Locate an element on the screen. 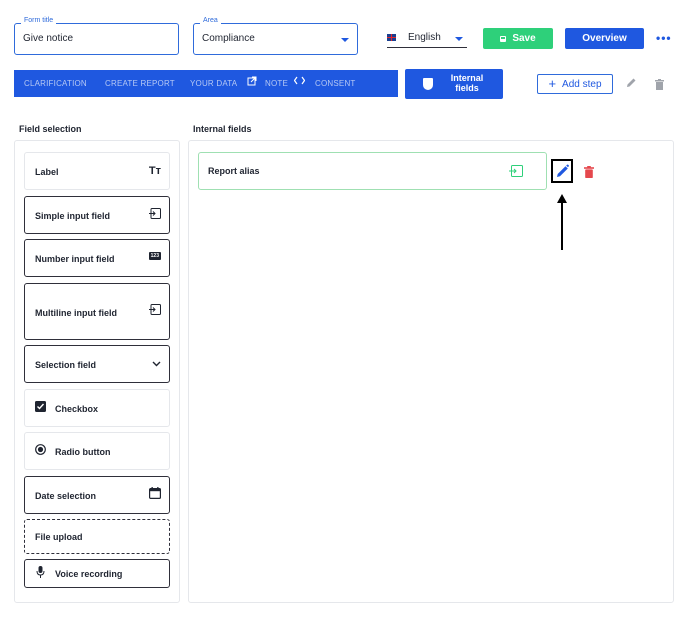  field-type-label: Label Tᴛ is located at coordinates (97, 171).